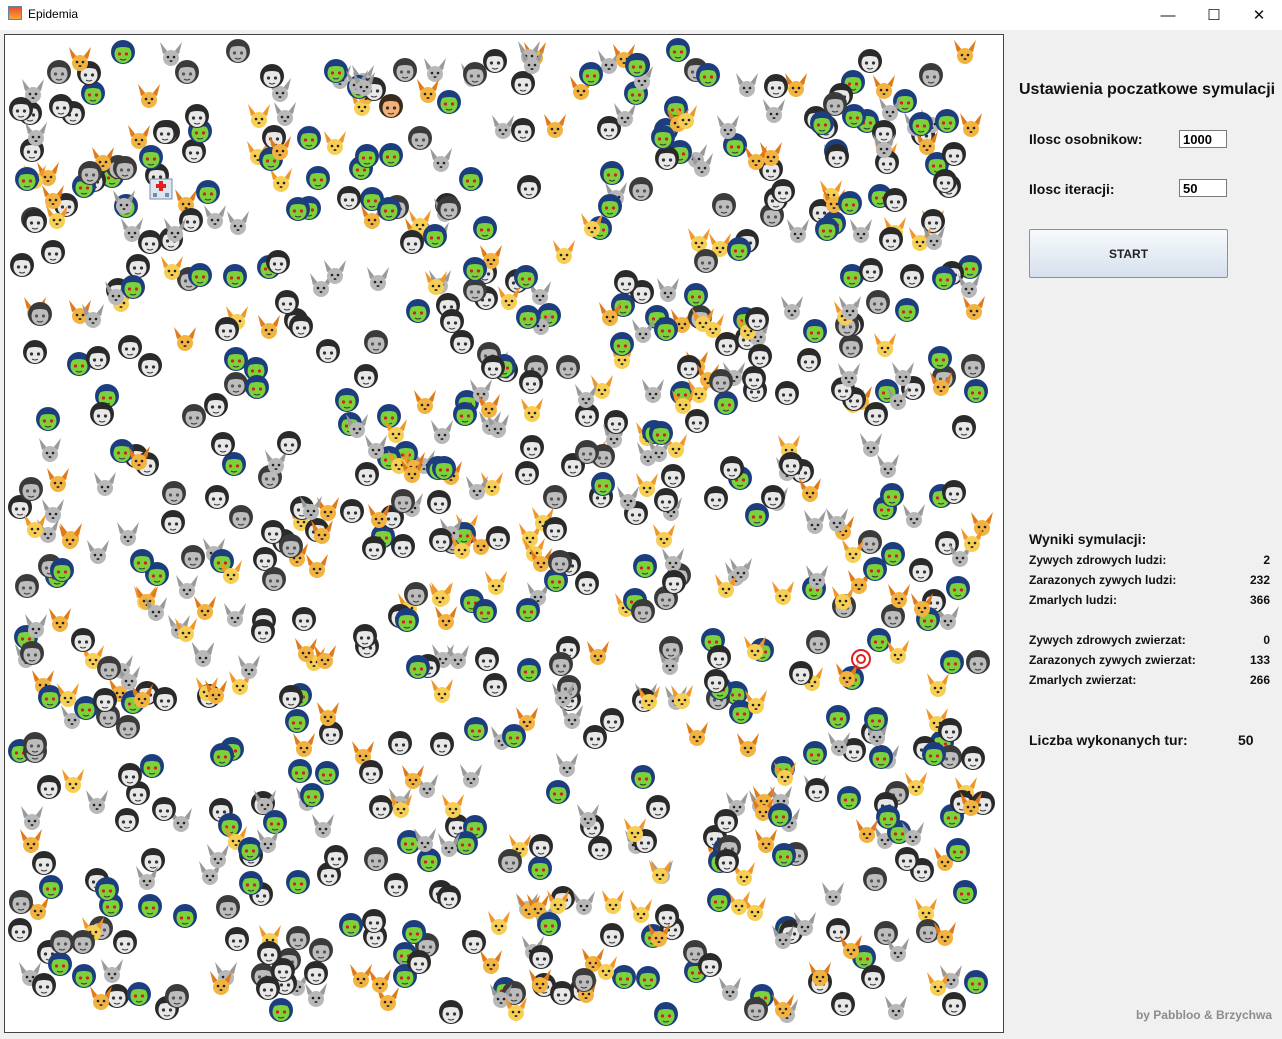  I want to click on settings-title: Ustawienia poczatkowe symulacji, so click(1147, 89).